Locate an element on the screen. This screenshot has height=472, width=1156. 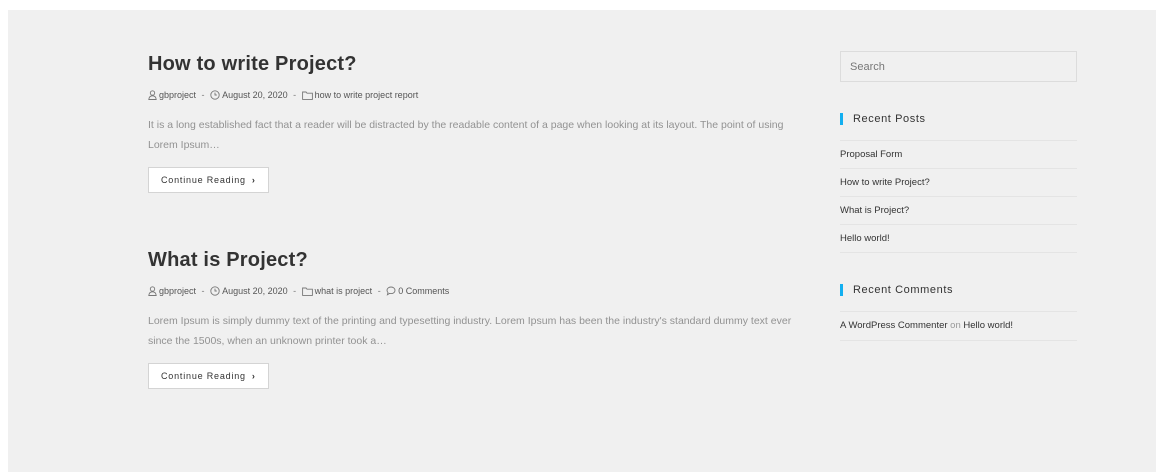
recent-posts-heading: Recent Posts is located at coordinates (958, 126).